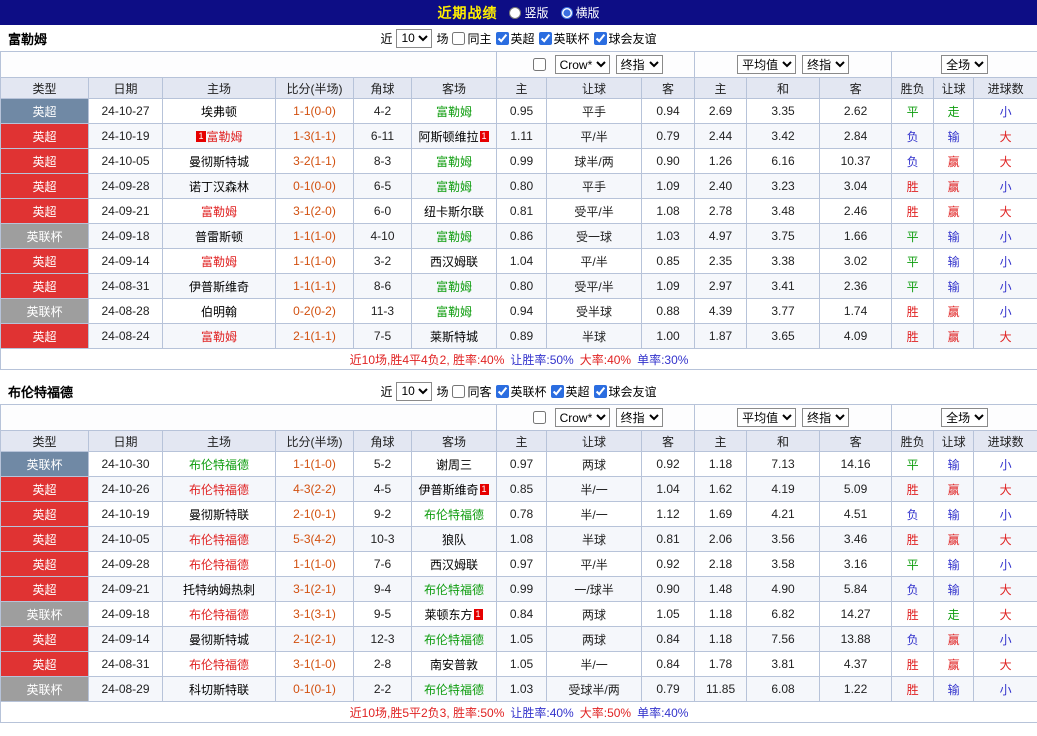 The height and width of the screenshot is (736, 1037). What do you see at coordinates (219, 515) in the screenshot?
I see `home-team: 曼彻斯特联` at bounding box center [219, 515].